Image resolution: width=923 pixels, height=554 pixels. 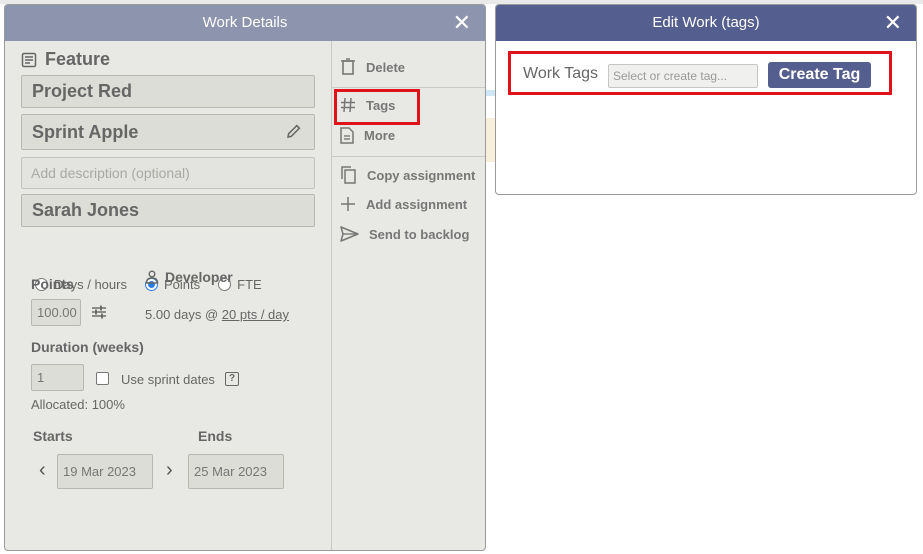 What do you see at coordinates (348, 204) in the screenshot?
I see `plus-icon` at bounding box center [348, 204].